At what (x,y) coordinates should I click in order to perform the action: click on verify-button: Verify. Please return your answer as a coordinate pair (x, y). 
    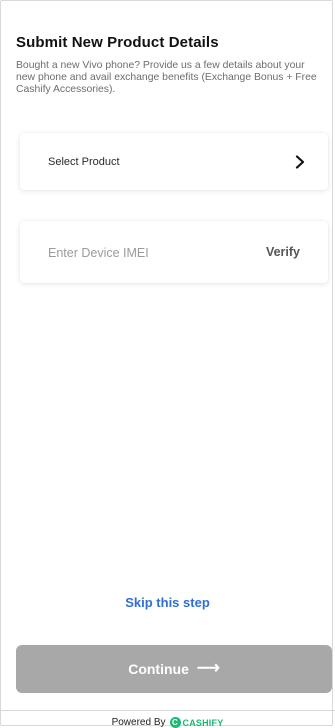
    Looking at the image, I should click on (283, 252).